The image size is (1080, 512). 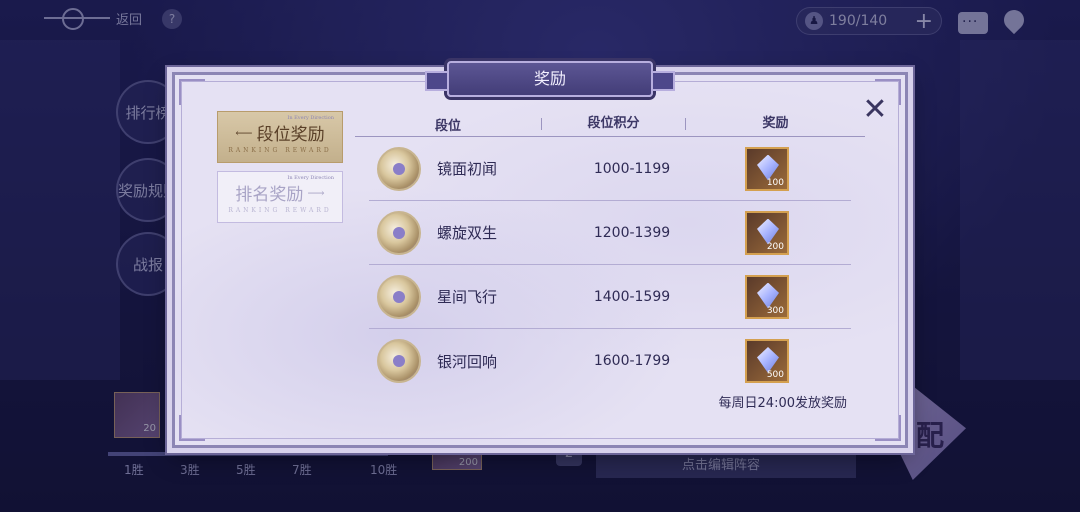 What do you see at coordinates (767, 232) in the screenshot?
I see `reward-item: 200` at bounding box center [767, 232].